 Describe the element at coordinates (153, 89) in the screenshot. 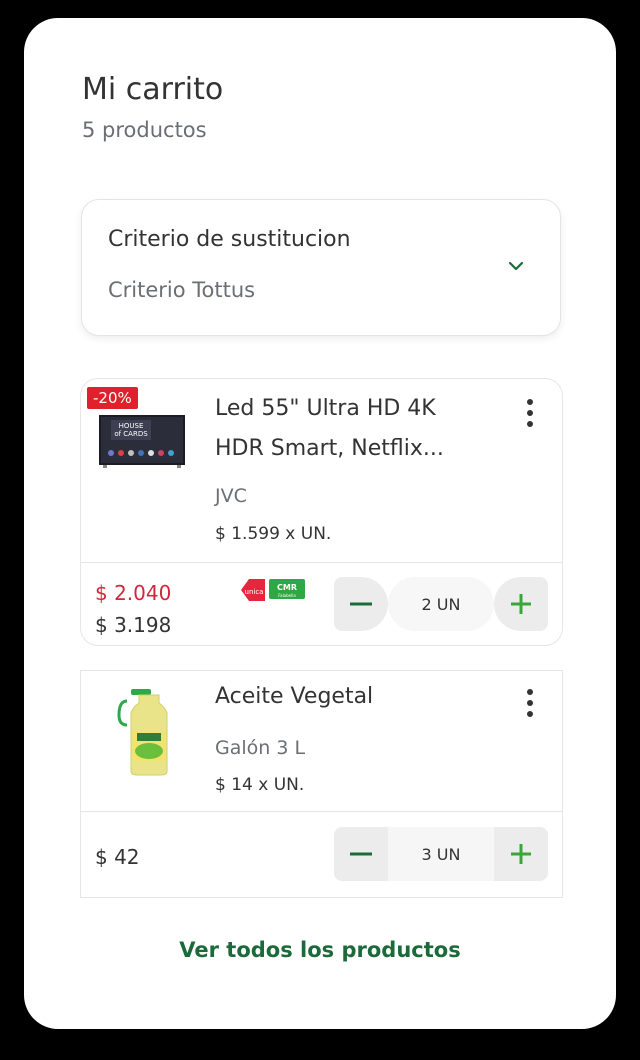

I see `page-title: Mi carrito` at that location.